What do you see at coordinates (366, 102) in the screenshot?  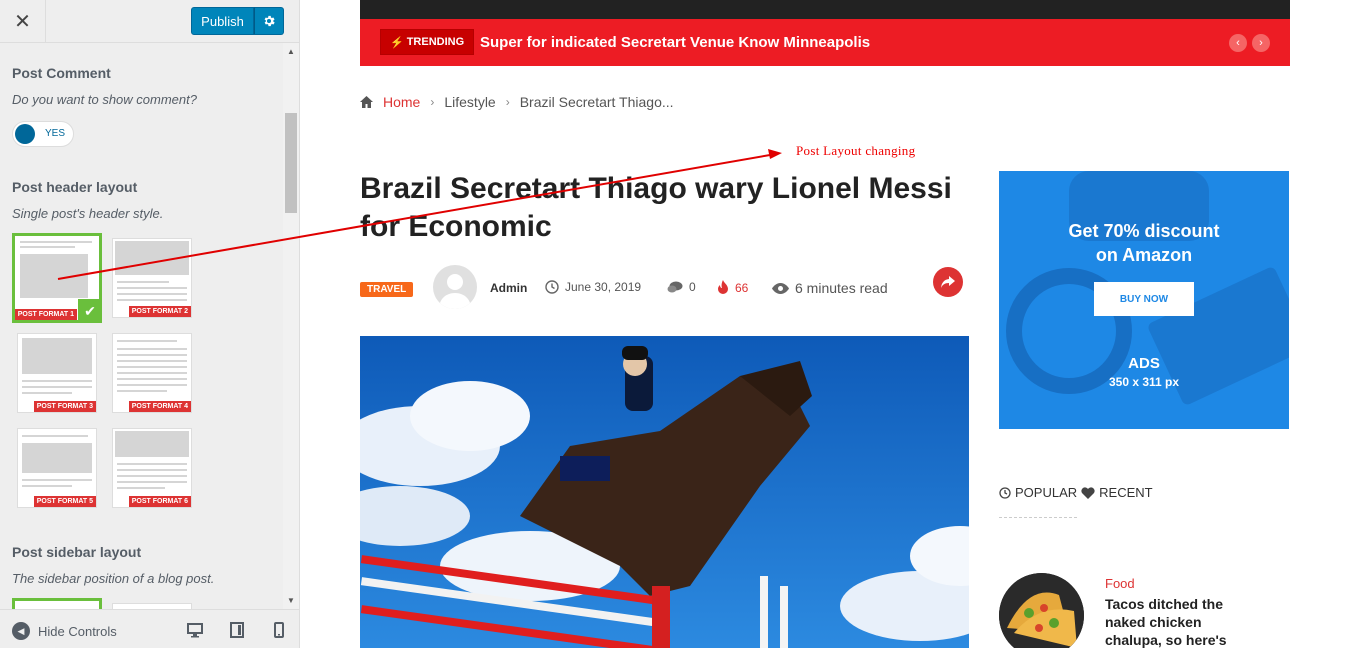 I see `home-icon` at bounding box center [366, 102].